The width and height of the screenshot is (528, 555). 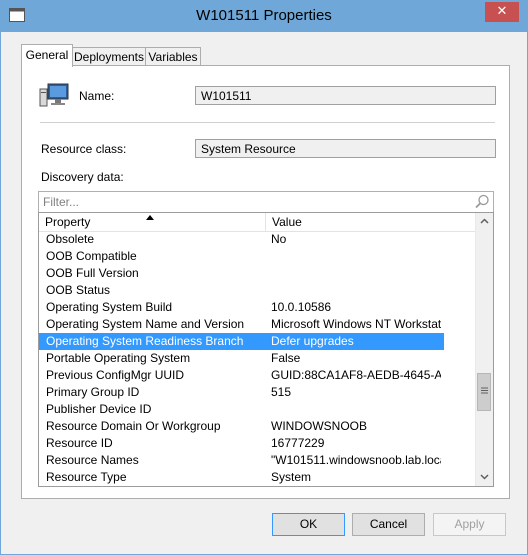 What do you see at coordinates (301, 307) in the screenshot?
I see `value-cell: 10.0.10586` at bounding box center [301, 307].